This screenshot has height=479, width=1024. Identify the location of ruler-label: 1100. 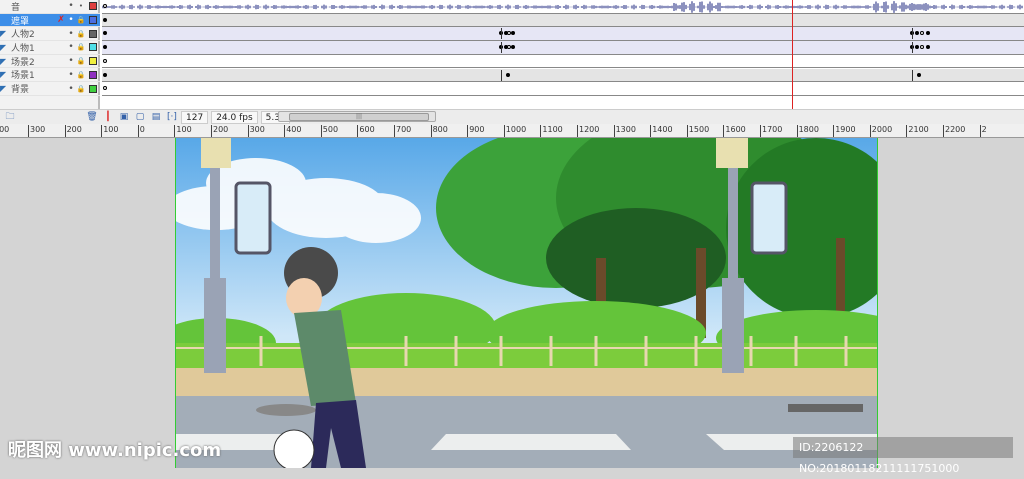
(551, 131).